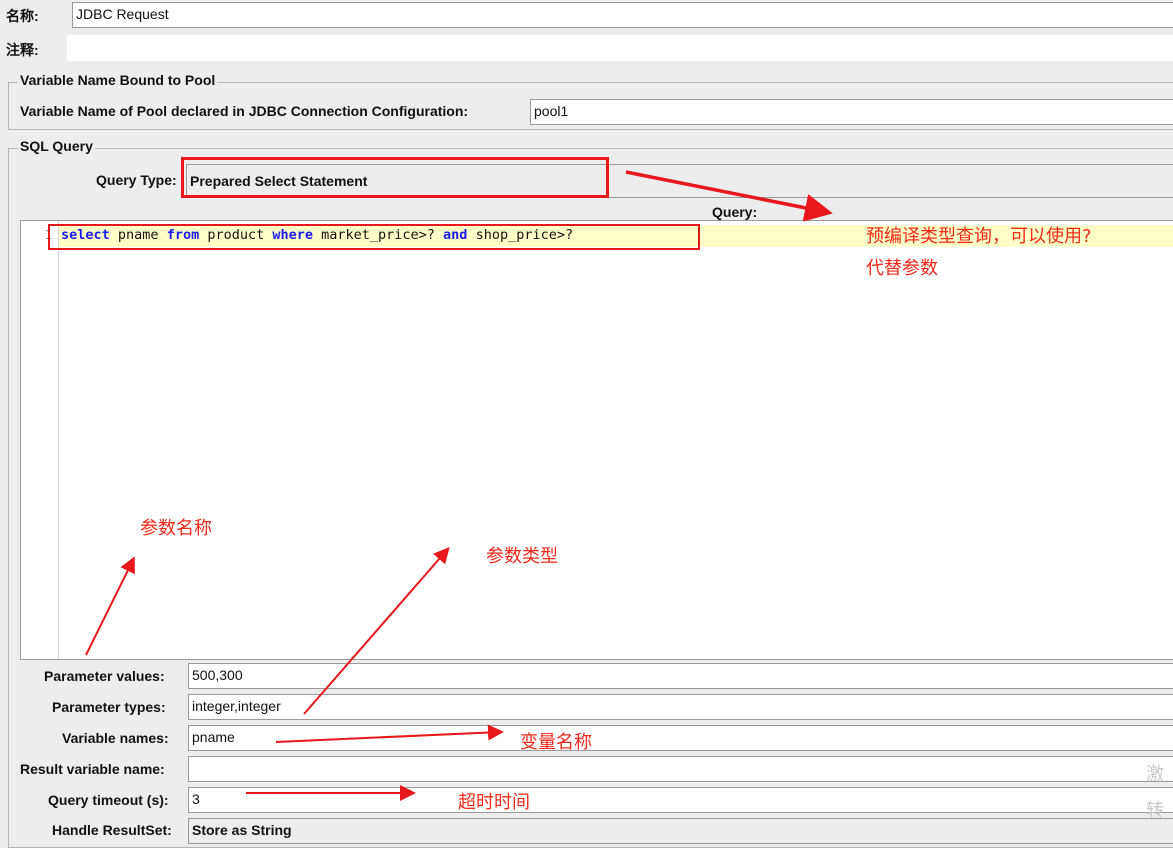 The height and width of the screenshot is (848, 1173). What do you see at coordinates (110, 606) in the screenshot?
I see `arrow-param-name` at bounding box center [110, 606].